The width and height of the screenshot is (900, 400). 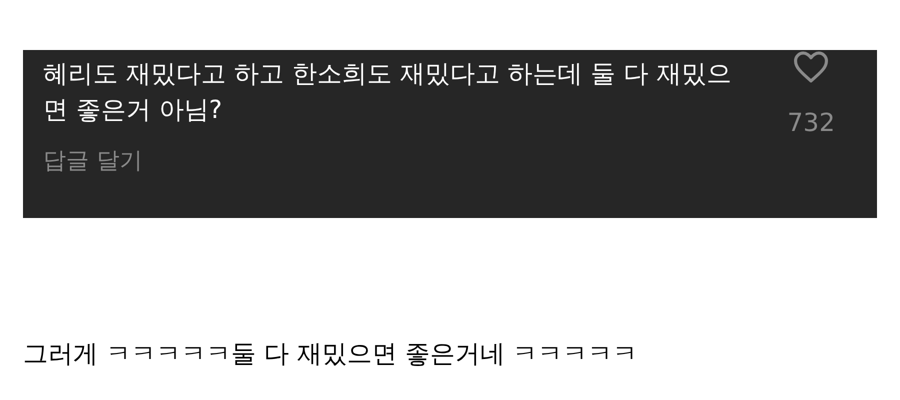 I want to click on reply-link: 답글 달기, so click(x=92, y=161).